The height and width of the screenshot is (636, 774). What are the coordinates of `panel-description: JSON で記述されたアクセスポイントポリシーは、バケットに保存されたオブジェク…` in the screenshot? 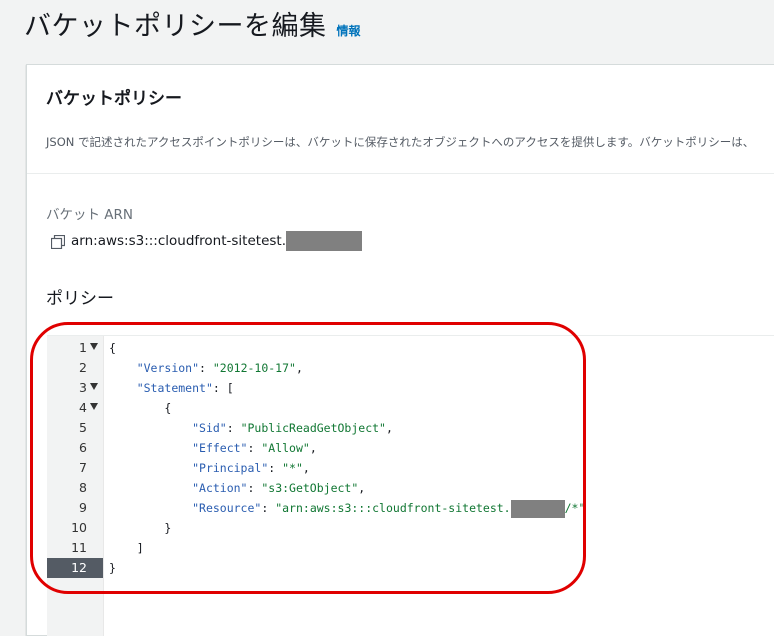 It's located at (400, 142).